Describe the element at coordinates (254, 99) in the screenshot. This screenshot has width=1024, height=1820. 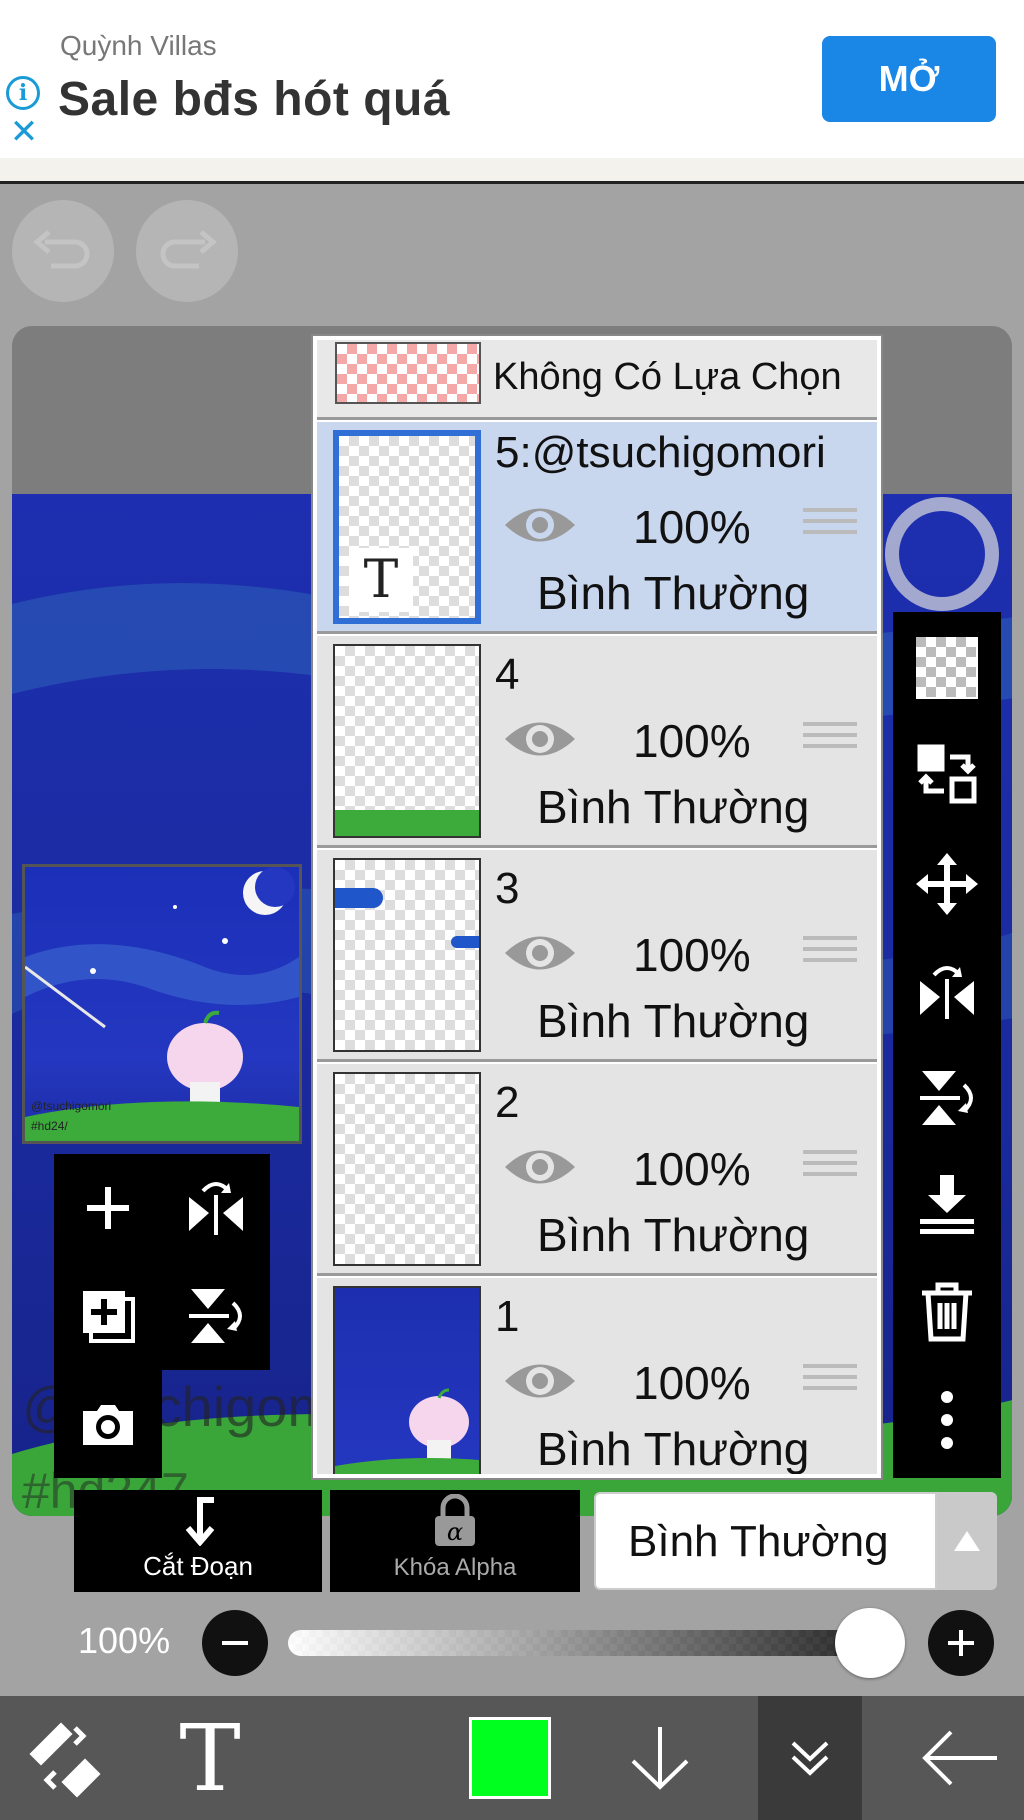
I see `ad-title: Sale bđs hót quá` at that location.